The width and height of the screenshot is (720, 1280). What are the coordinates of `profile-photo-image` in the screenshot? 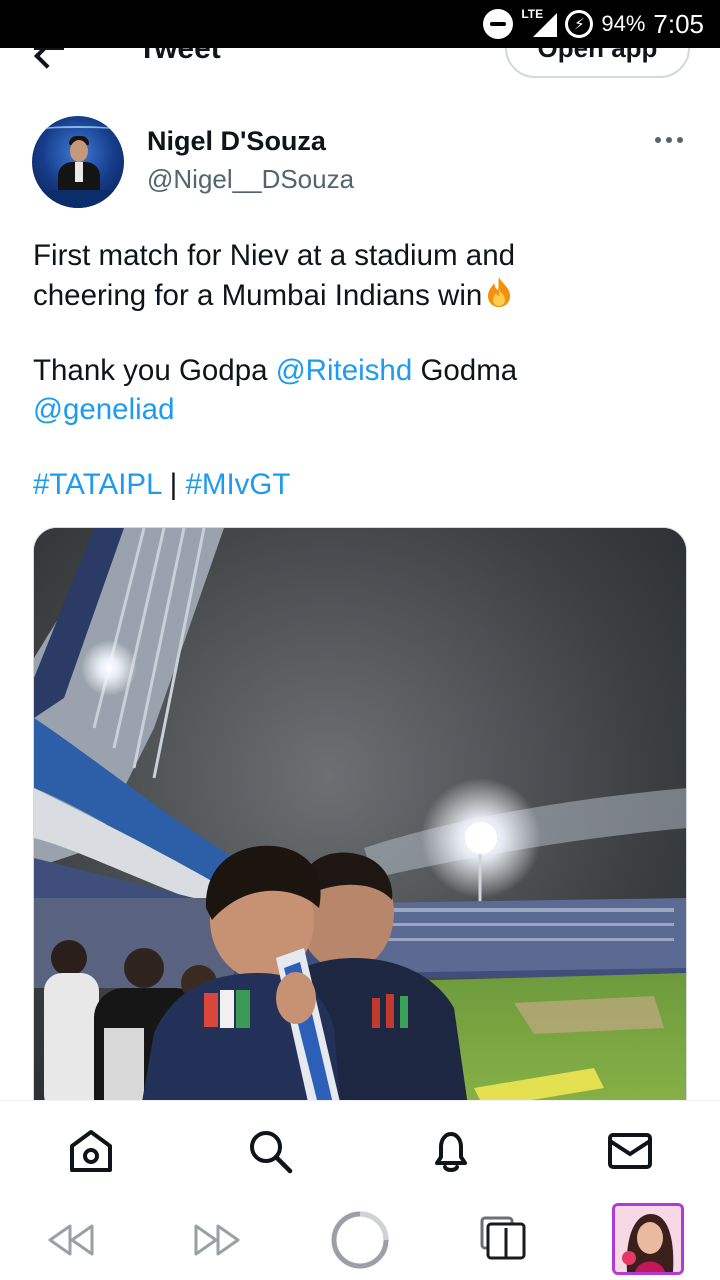 It's located at (648, 1239).